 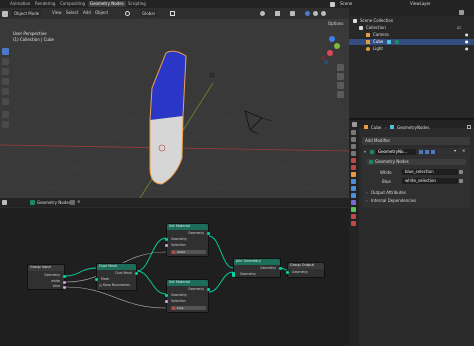 What do you see at coordinates (353, 167) in the screenshot?
I see `world-tab-icon` at bounding box center [353, 167].